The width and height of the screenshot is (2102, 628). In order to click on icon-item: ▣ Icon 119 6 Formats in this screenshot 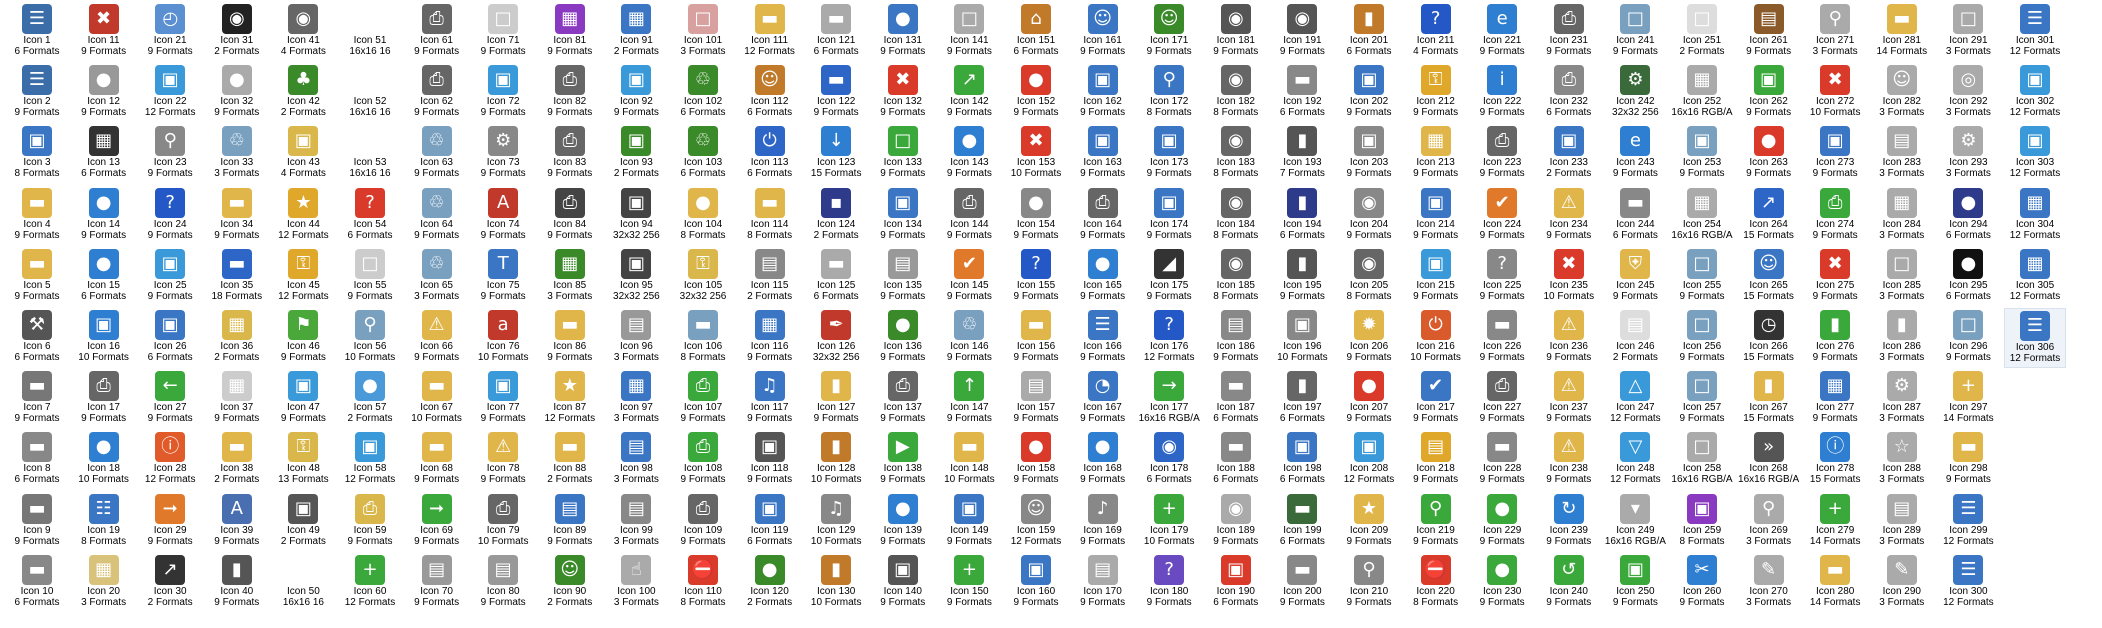, I will do `click(770, 522)`.